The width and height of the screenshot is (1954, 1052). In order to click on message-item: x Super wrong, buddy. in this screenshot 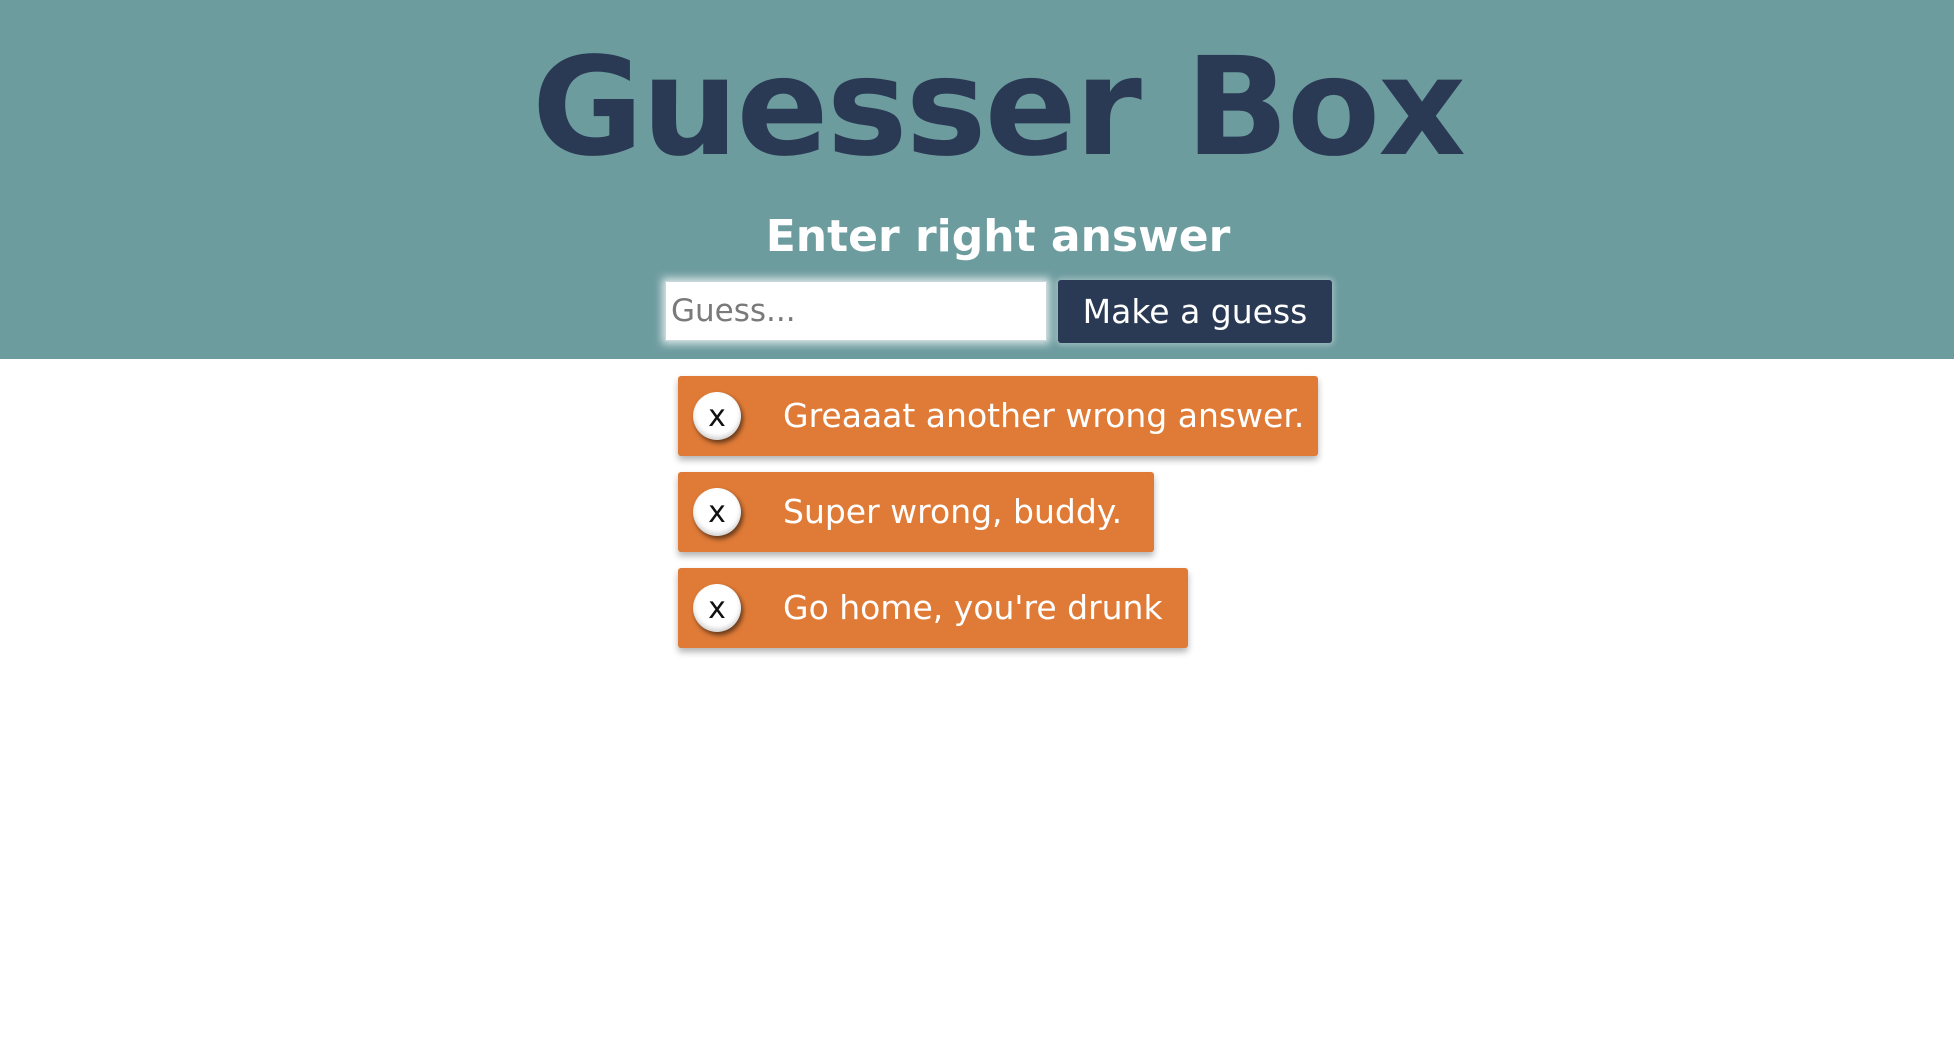, I will do `click(916, 512)`.